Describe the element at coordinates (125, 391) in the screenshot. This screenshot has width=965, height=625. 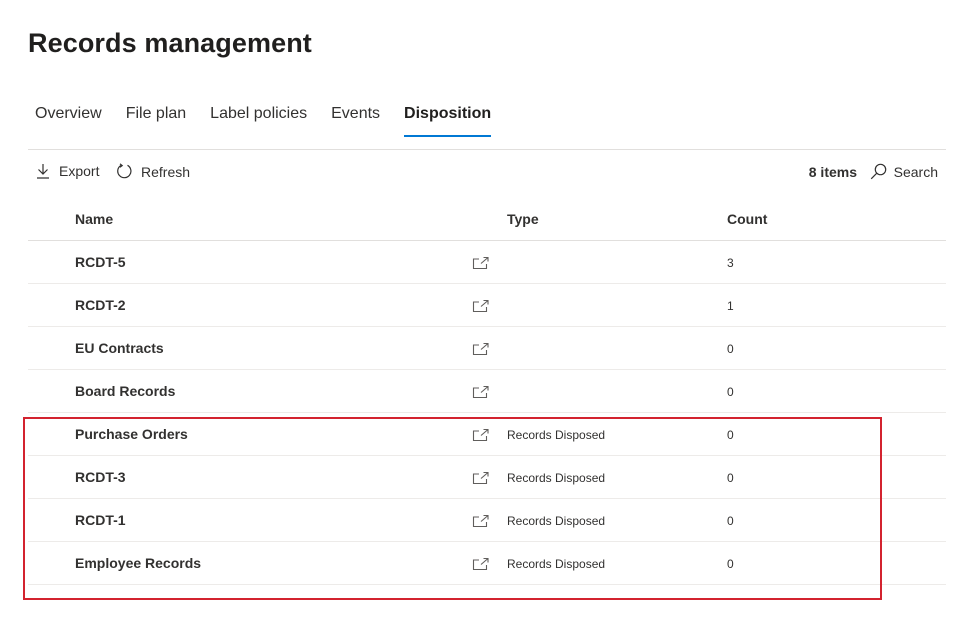
I see `row-name: Board Records` at that location.